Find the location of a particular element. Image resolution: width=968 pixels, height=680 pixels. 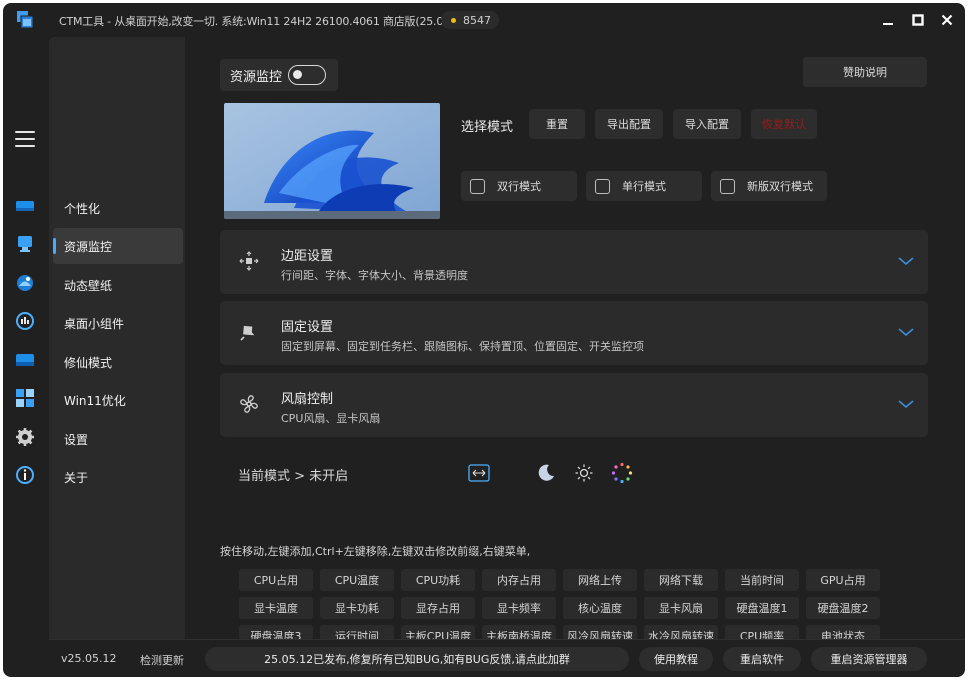

new-double-line-mode-checkbox: 新版双行模式 is located at coordinates (769, 186).